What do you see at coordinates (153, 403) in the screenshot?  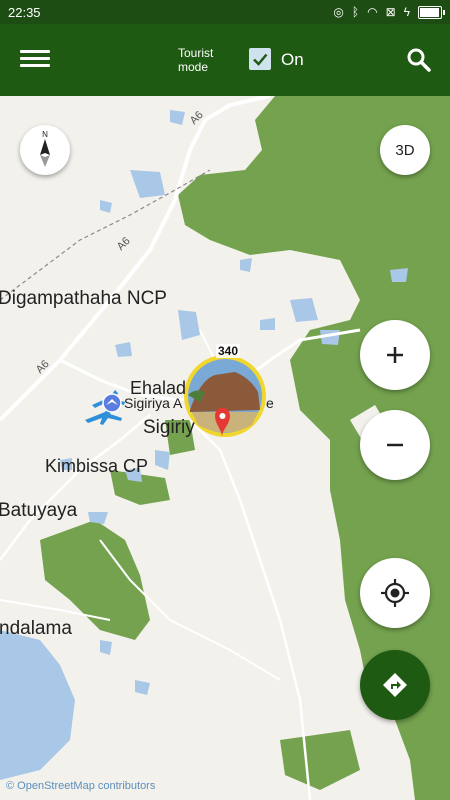 I see `map-label-airport: Sigiriya A` at bounding box center [153, 403].